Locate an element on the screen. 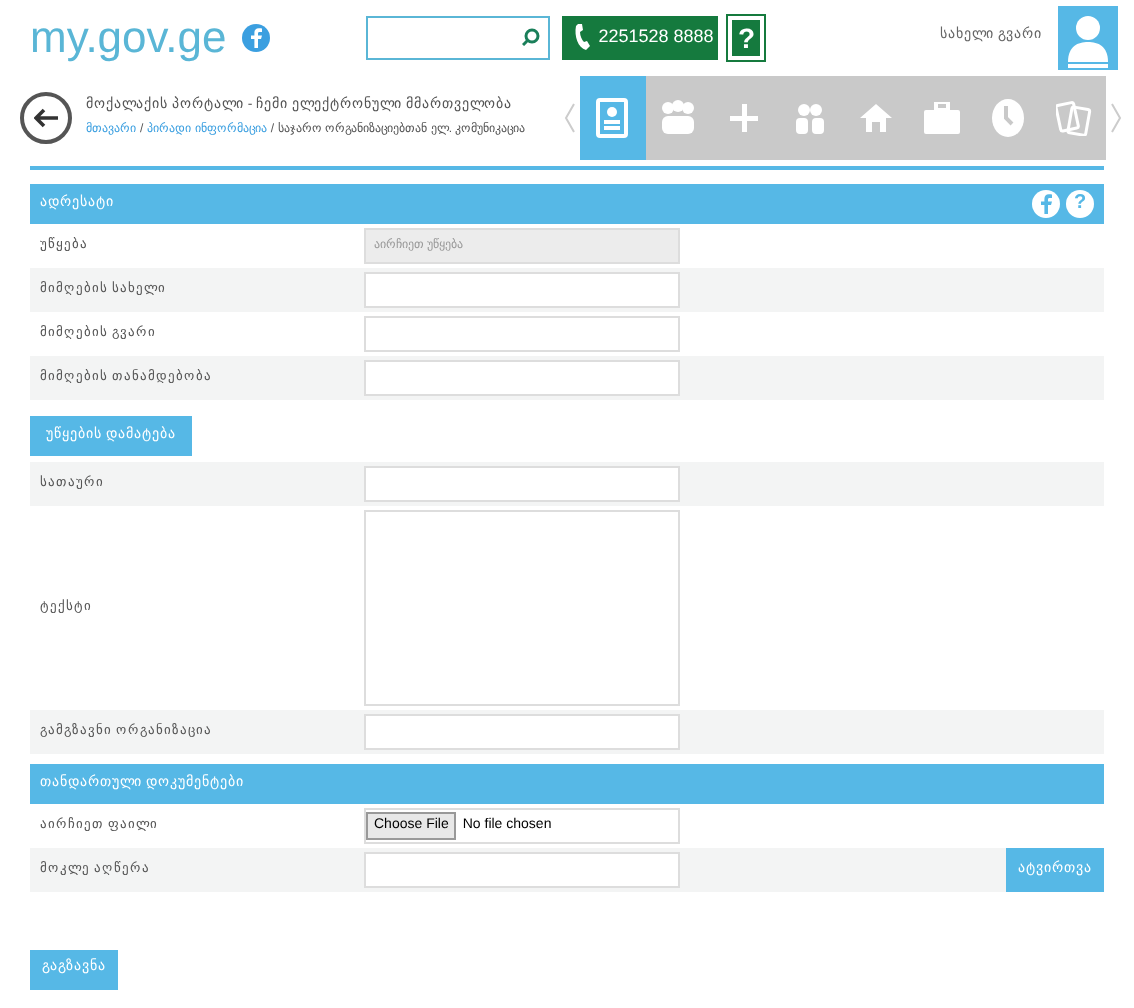 The width and height of the screenshot is (1134, 1008). avatar-icon is located at coordinates (1088, 37).